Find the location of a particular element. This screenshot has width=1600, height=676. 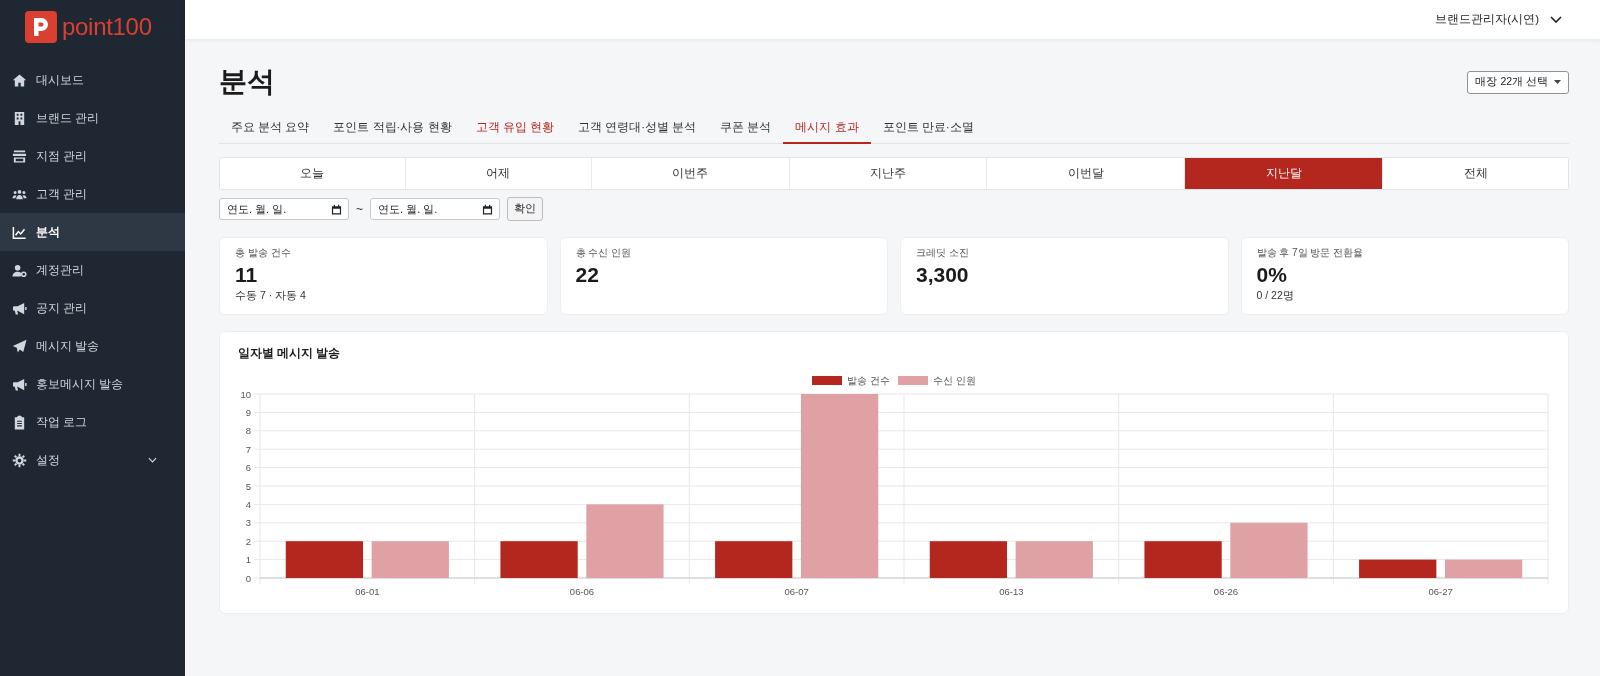

stat-label: 크레딧 소진 is located at coordinates (943, 252).